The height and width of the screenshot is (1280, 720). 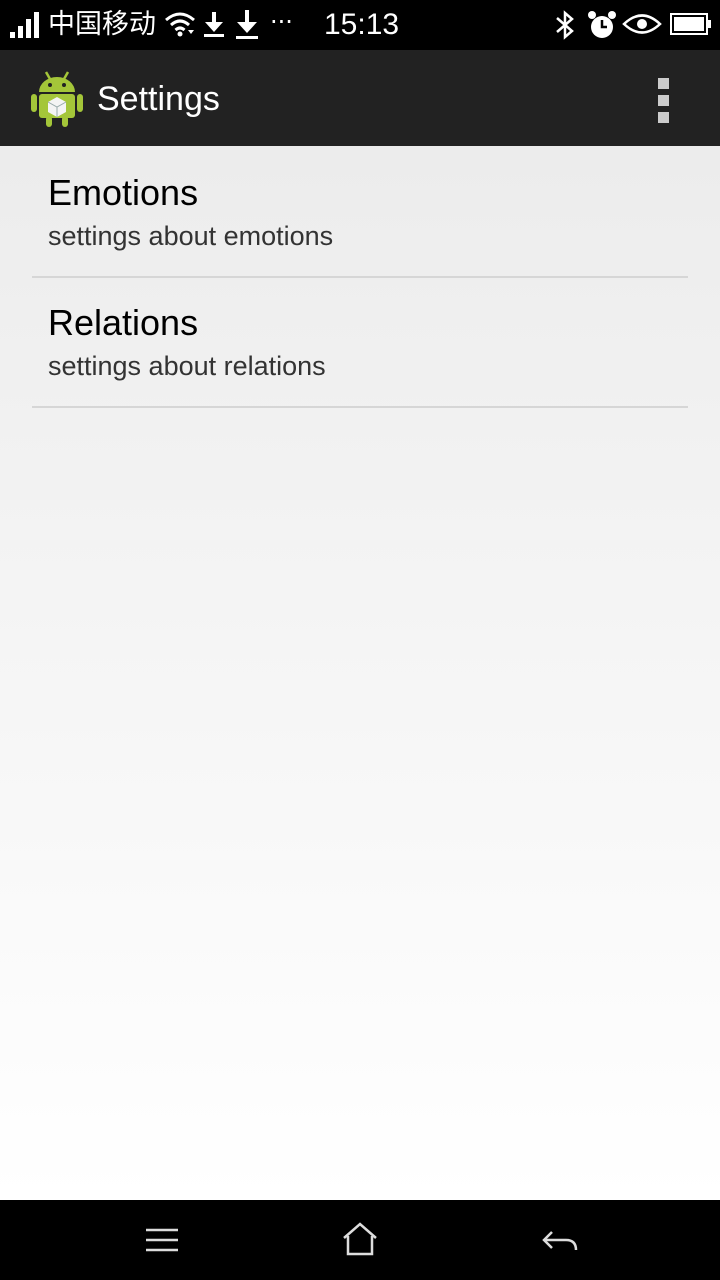 What do you see at coordinates (123, 192) in the screenshot?
I see `preference-title: Emotions` at bounding box center [123, 192].